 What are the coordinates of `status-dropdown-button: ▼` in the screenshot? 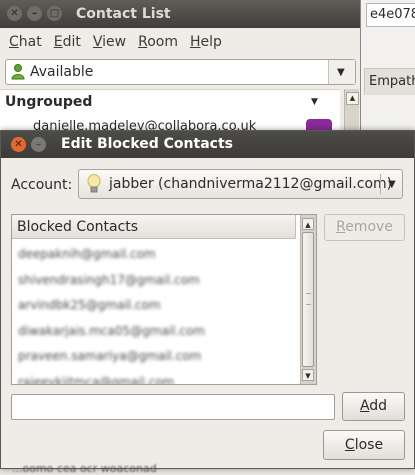 It's located at (341, 72).